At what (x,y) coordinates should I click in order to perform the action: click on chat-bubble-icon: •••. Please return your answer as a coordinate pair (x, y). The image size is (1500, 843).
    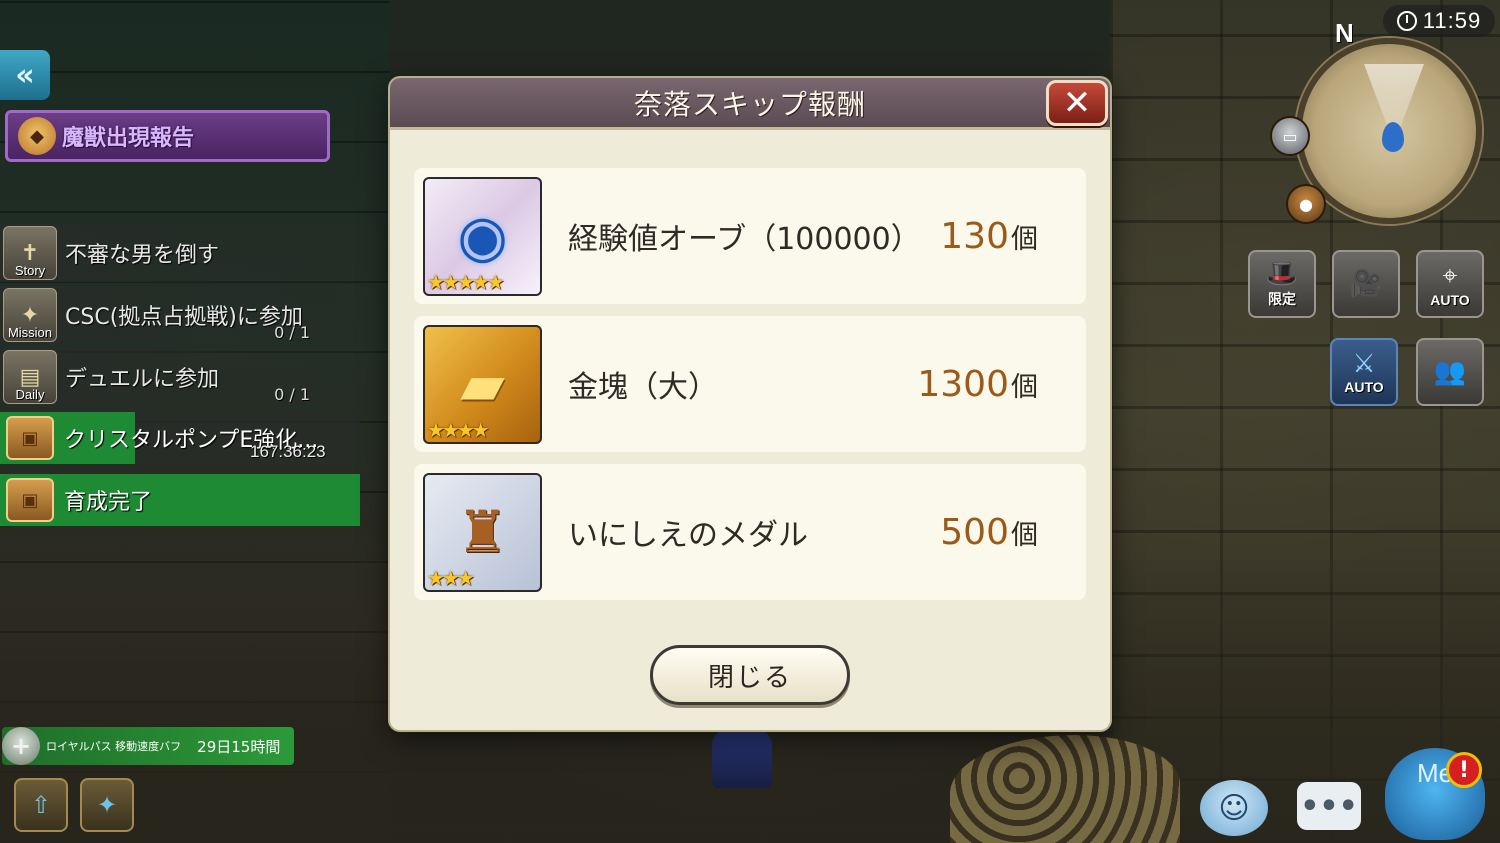
    Looking at the image, I should click on (1329, 806).